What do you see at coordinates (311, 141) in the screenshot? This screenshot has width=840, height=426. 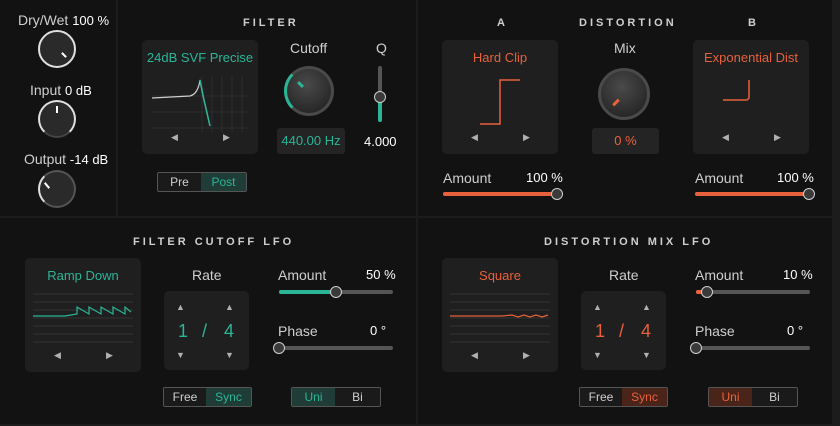 I see `cutoff-value: 440.00 Hz` at bounding box center [311, 141].